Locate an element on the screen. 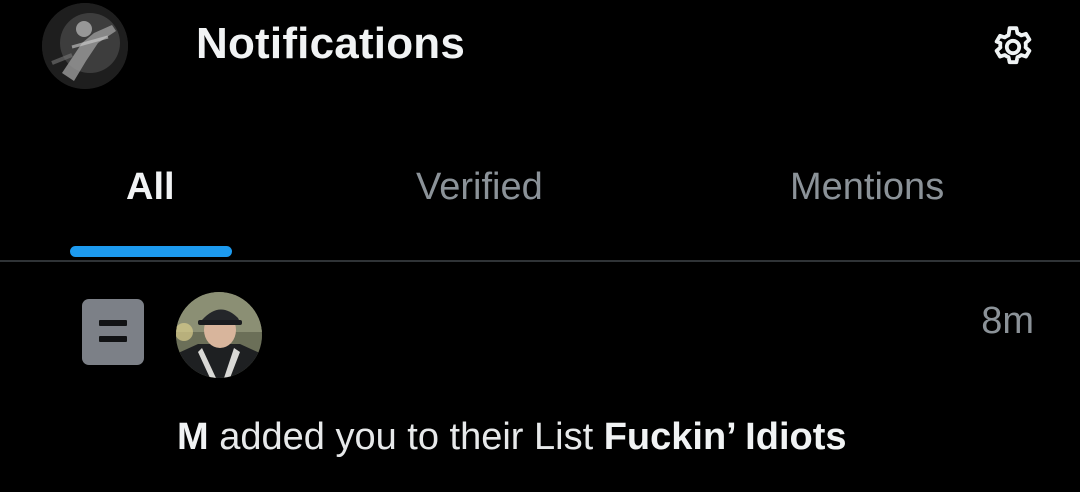 Image resolution: width=1080 pixels, height=492 pixels. notification-actor: M is located at coordinates (193, 437).